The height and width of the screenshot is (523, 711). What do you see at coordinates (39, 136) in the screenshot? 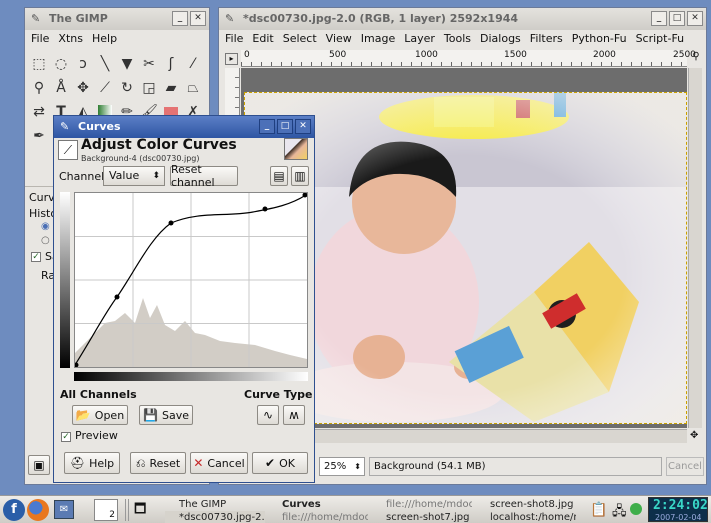
I see `ink-icon: ✒` at bounding box center [39, 136].